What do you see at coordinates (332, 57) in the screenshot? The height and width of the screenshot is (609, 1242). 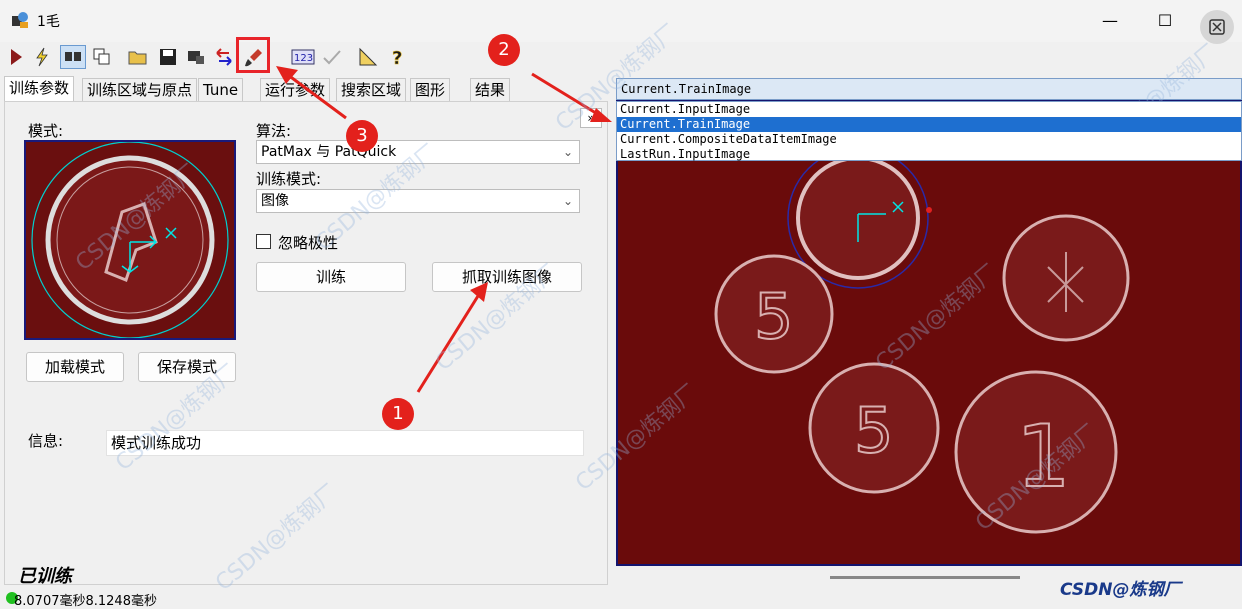 I see `check-disabled-icon` at bounding box center [332, 57].